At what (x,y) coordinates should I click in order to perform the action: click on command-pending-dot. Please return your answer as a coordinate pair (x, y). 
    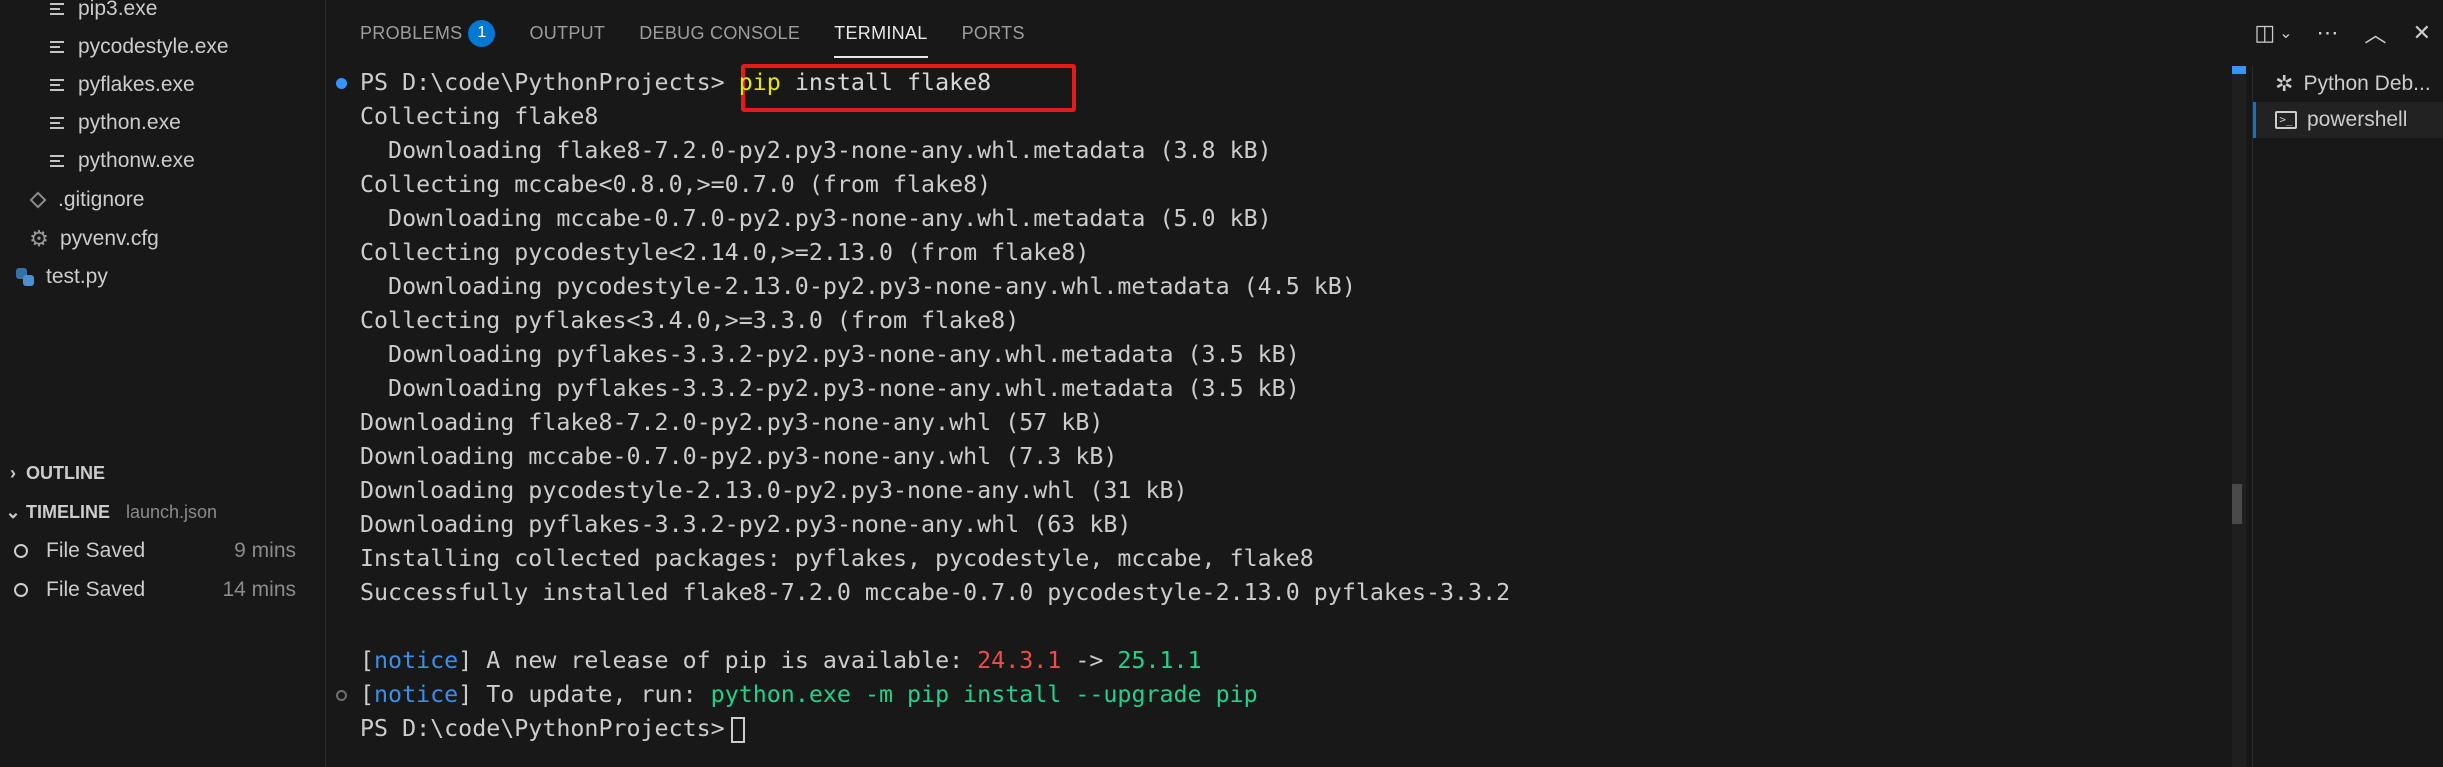
    Looking at the image, I should click on (341, 695).